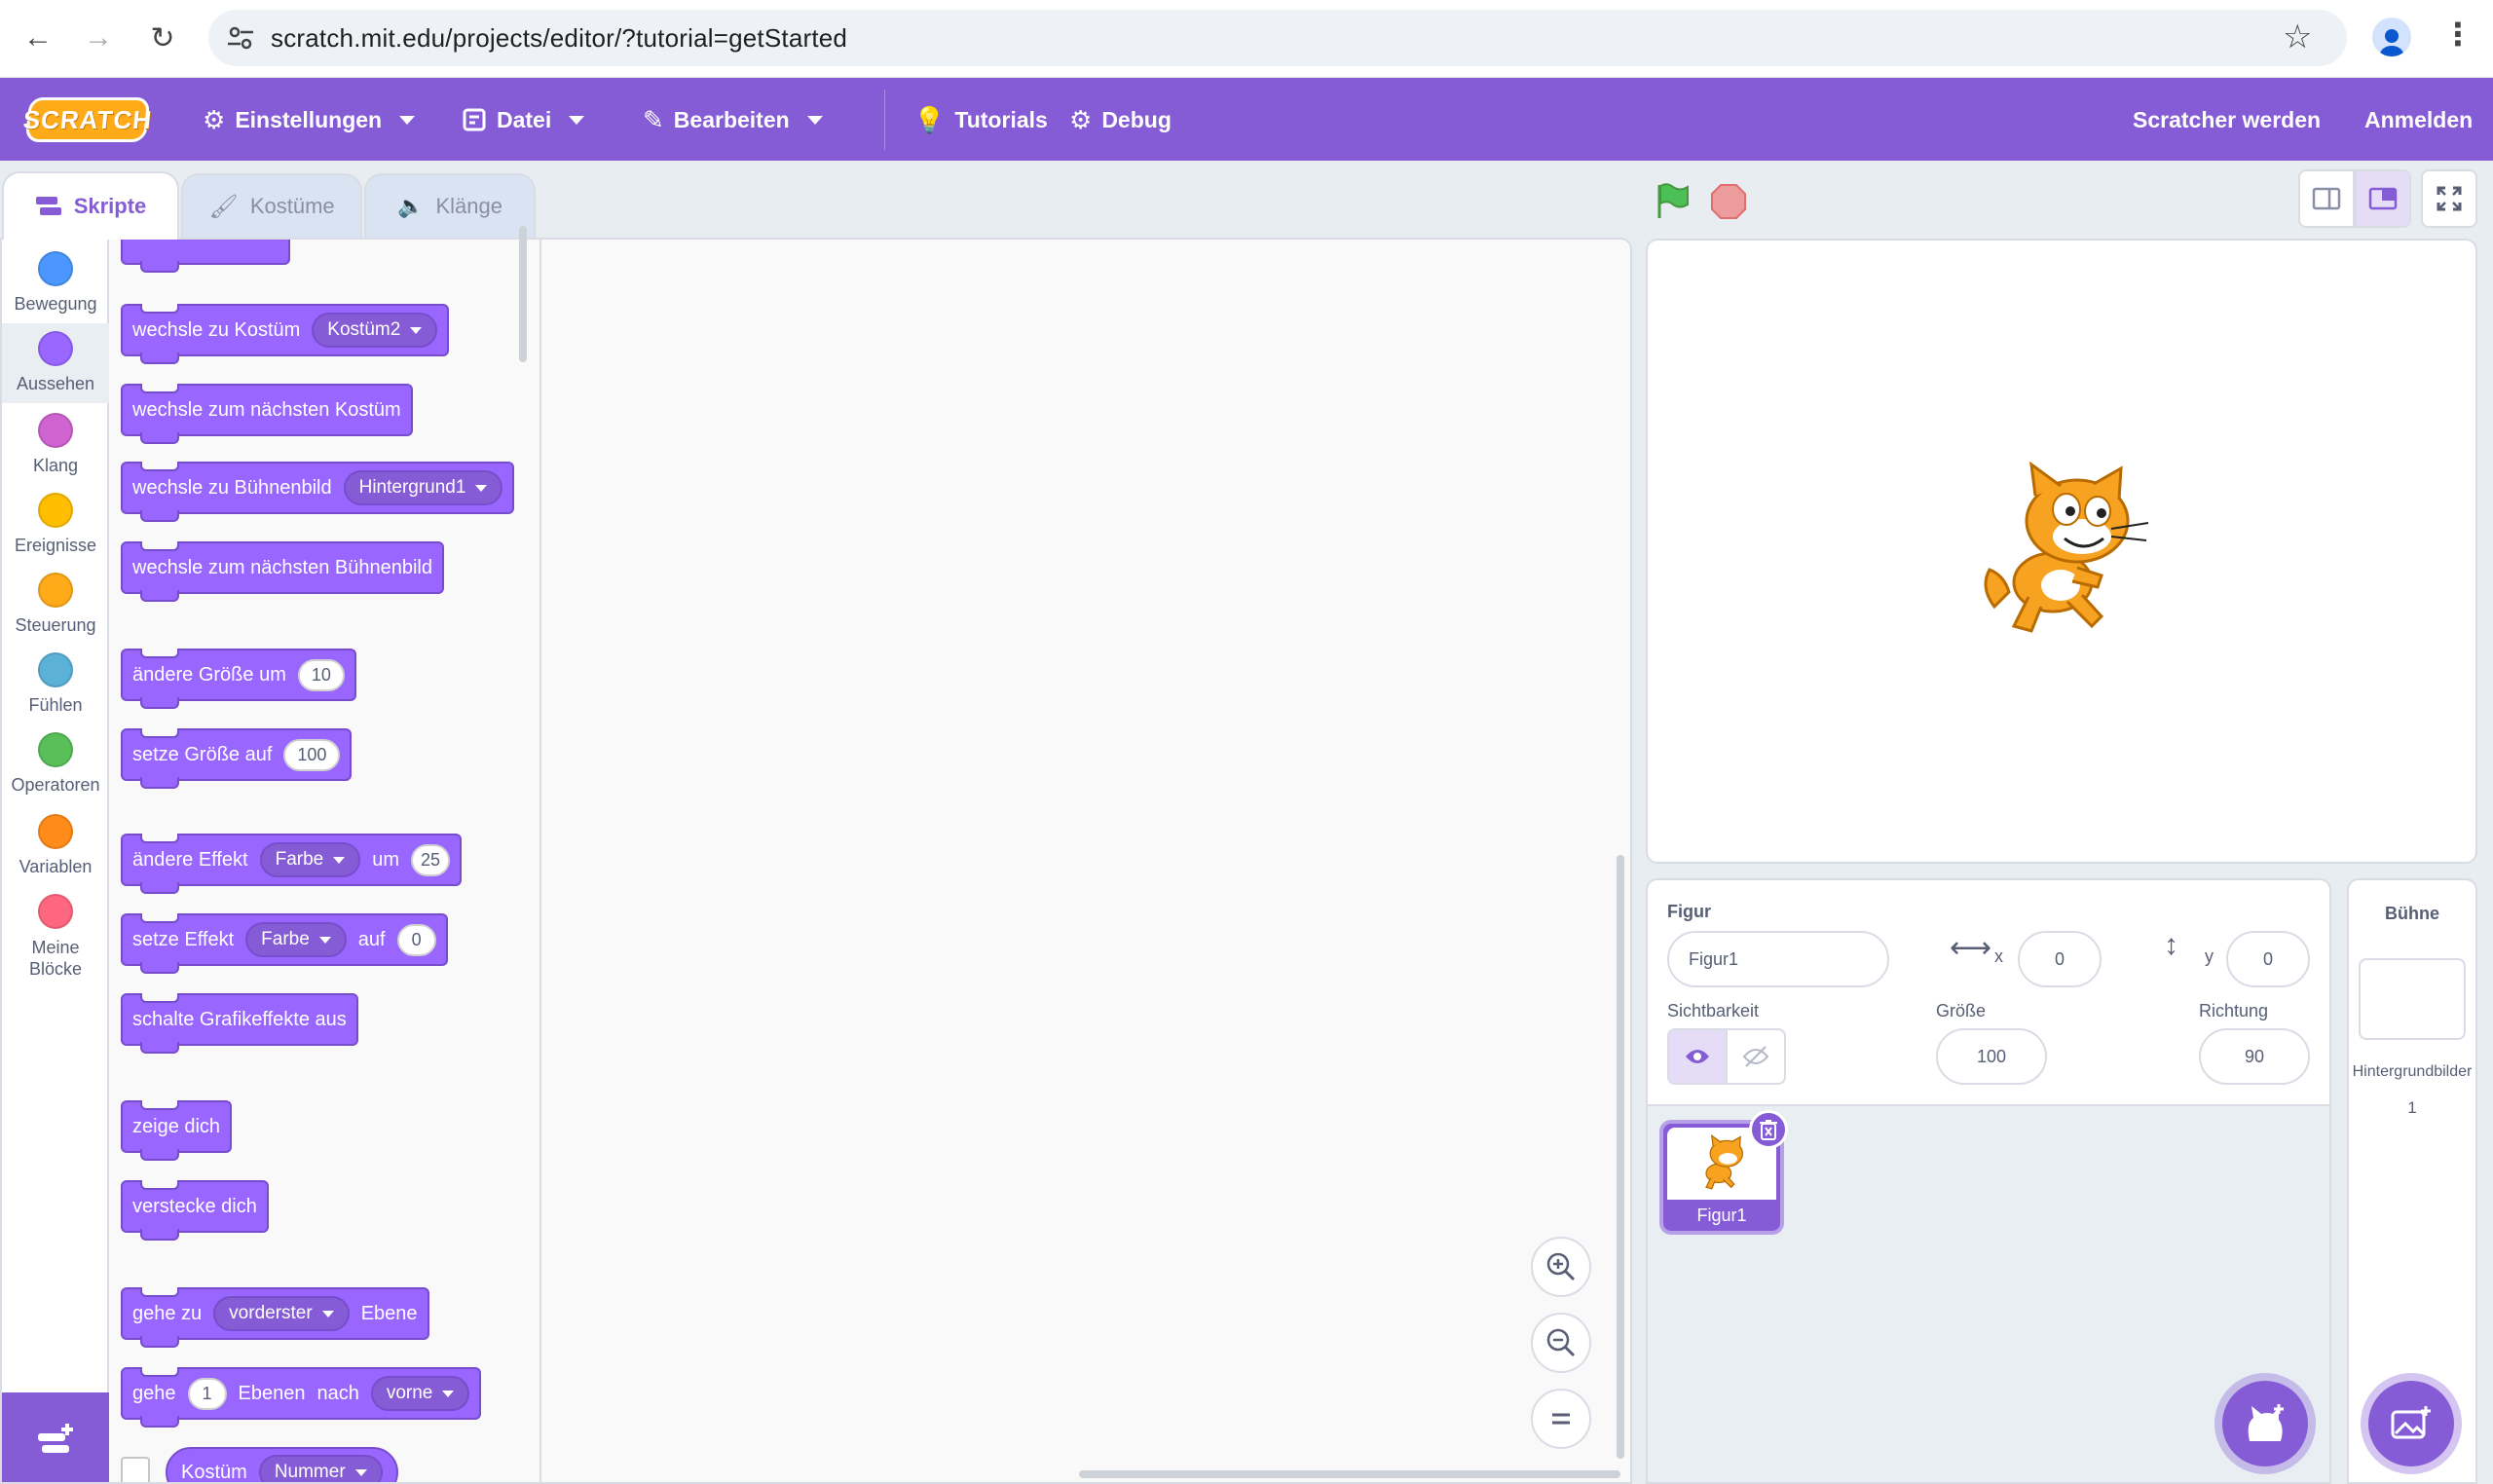  What do you see at coordinates (386, 859) in the screenshot?
I see `block-label: um` at bounding box center [386, 859].